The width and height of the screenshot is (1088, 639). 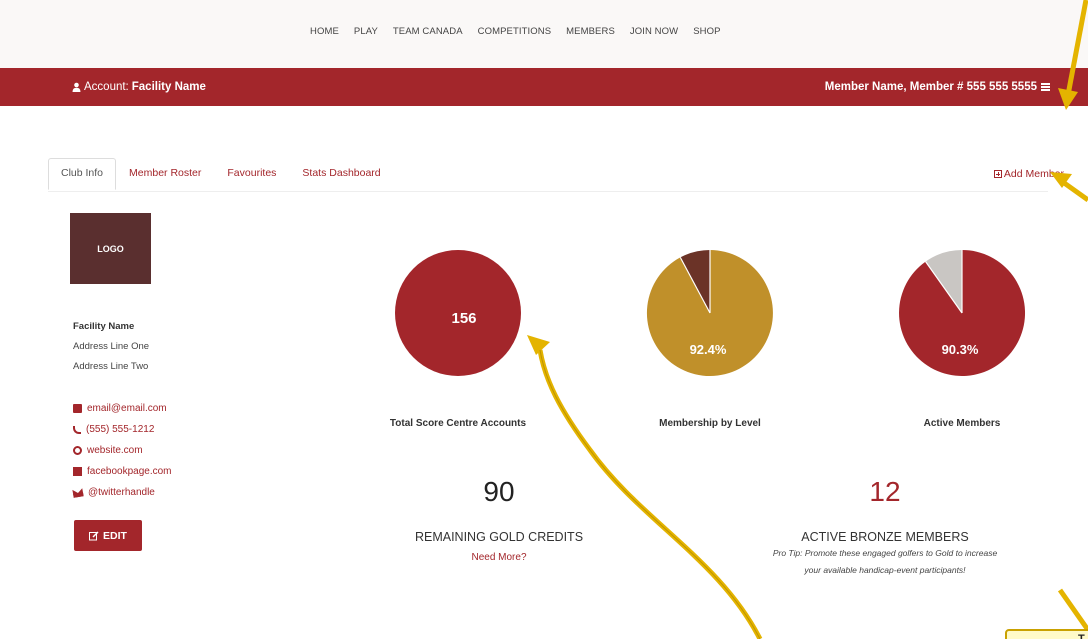 I want to click on phone-text: (555) 555-1212, so click(x=120, y=429).